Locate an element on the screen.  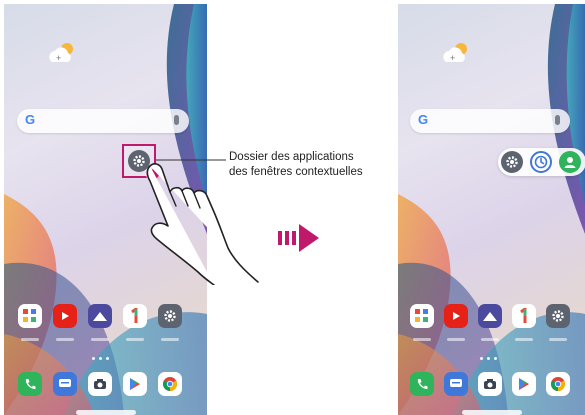
popup-window-folder-expanded is located at coordinates (541, 162).